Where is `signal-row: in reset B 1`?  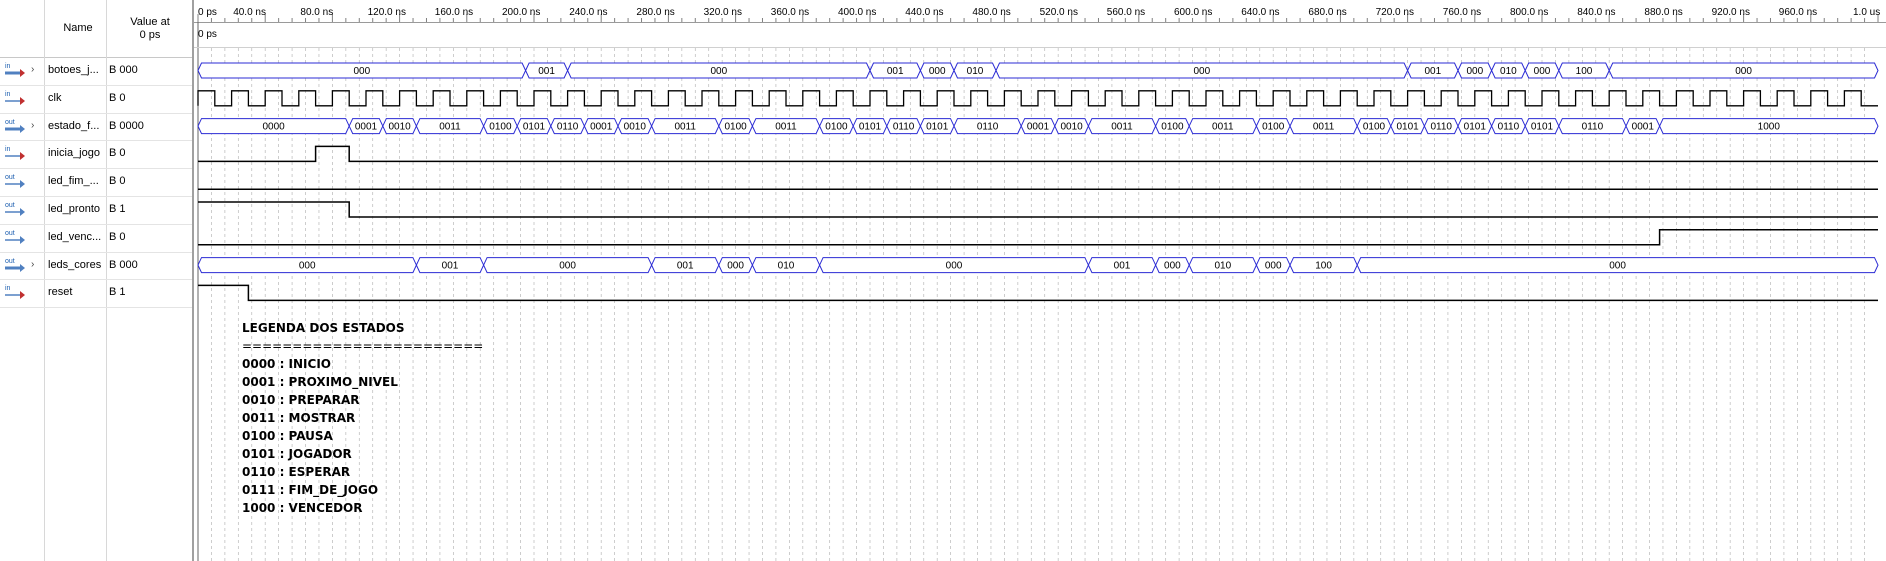 signal-row: in reset B 1 is located at coordinates (96, 292).